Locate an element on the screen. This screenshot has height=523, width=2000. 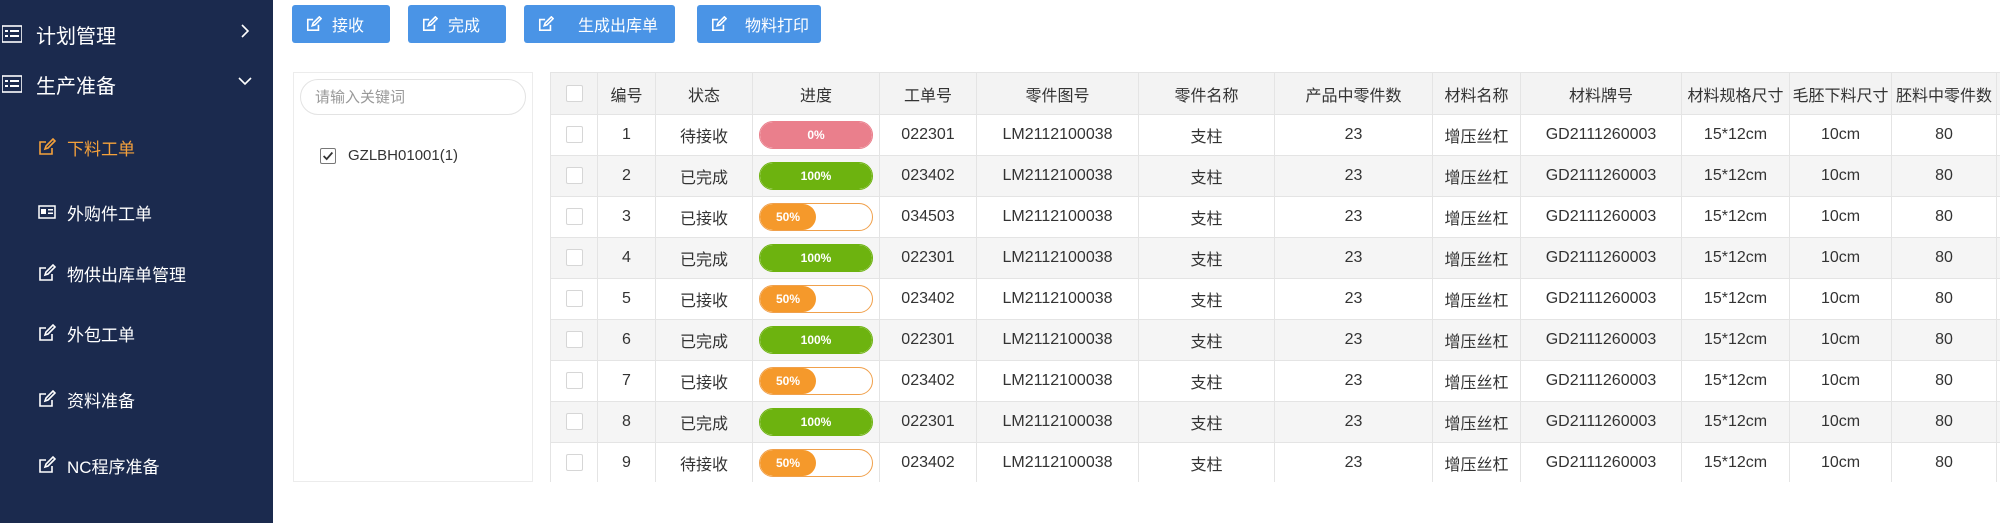
progress-label: 100% is located at coordinates (816, 258).